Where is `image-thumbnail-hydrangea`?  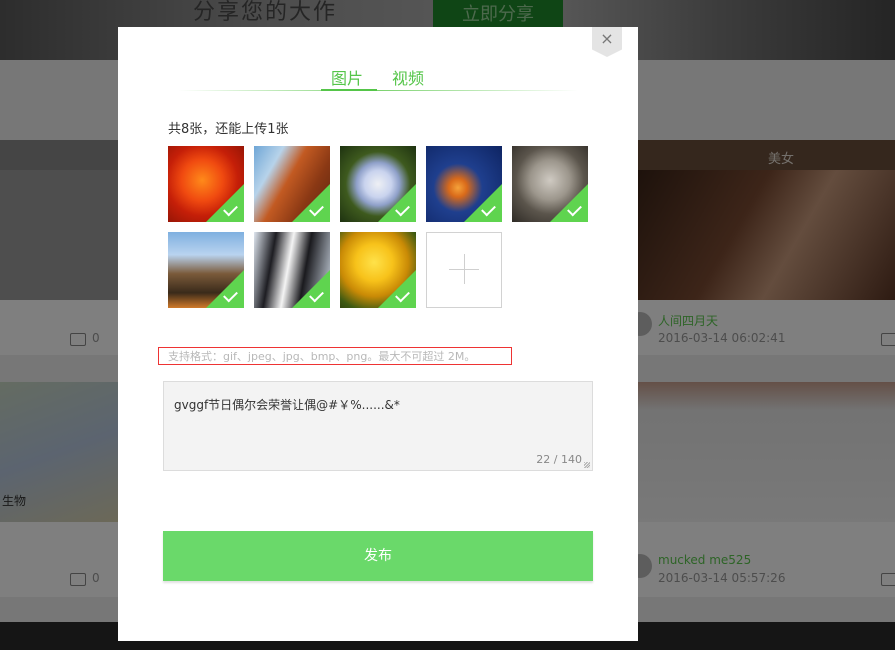 image-thumbnail-hydrangea is located at coordinates (378, 184).